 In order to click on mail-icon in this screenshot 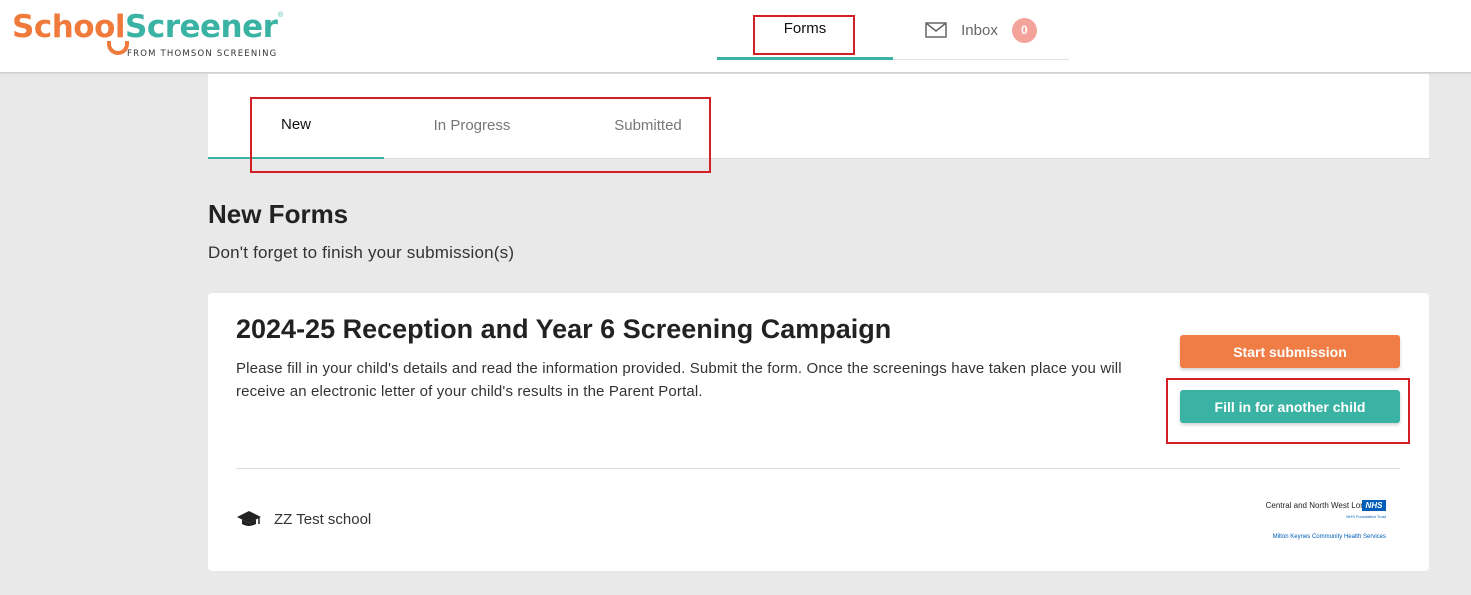, I will do `click(936, 30)`.